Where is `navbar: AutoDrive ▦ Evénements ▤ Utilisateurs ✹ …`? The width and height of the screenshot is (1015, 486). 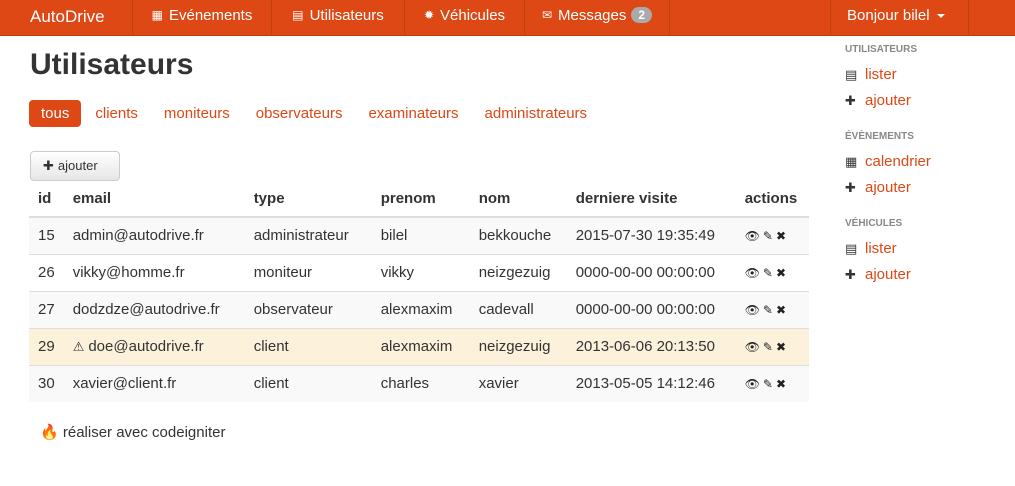
navbar: AutoDrive ▦ Evénements ▤ Utilisateurs ✹ … is located at coordinates (507, 18).